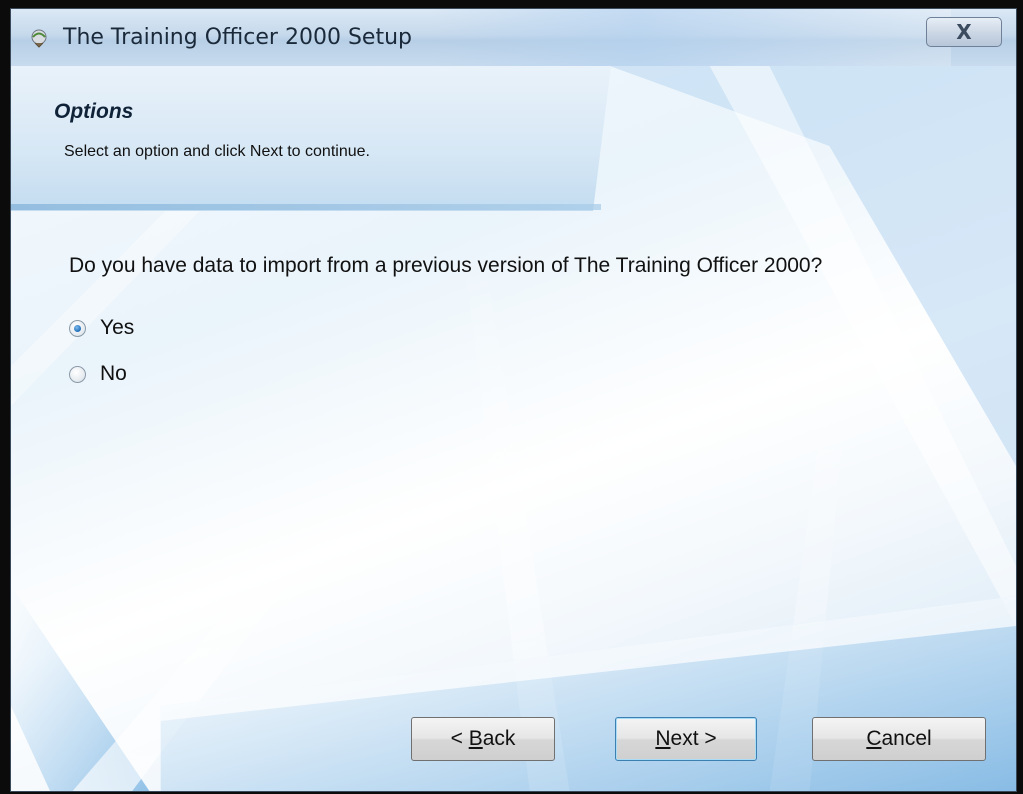 The image size is (1023, 794). What do you see at coordinates (906, 738) in the screenshot?
I see `cancel-button-label: ancel` at bounding box center [906, 738].